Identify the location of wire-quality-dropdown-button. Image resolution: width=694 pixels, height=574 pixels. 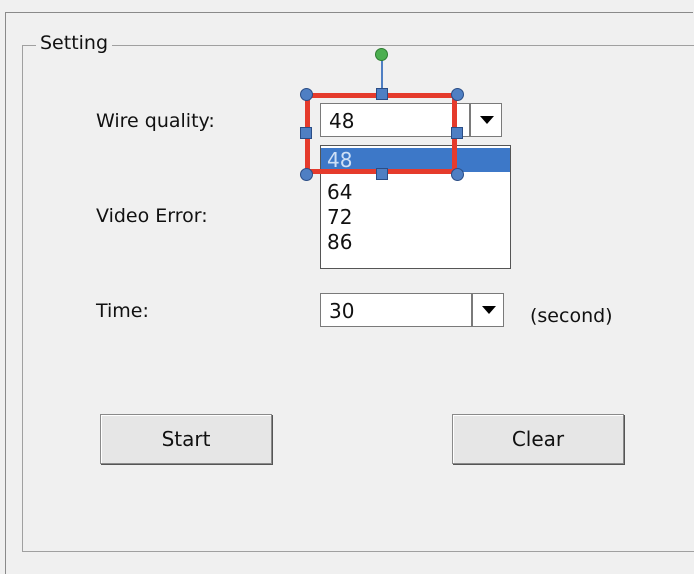
(486, 120).